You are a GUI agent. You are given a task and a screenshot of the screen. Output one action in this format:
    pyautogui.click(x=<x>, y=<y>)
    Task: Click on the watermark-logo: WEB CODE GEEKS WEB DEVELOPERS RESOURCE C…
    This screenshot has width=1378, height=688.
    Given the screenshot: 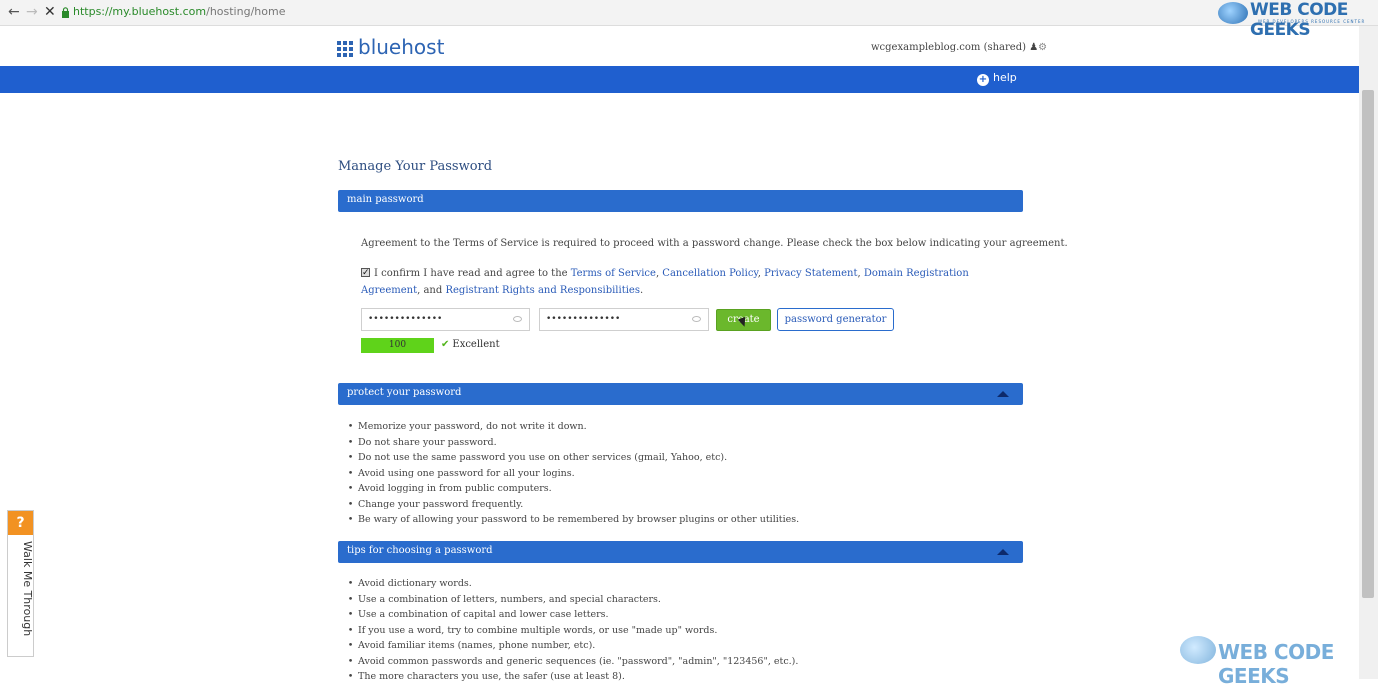 What is the action you would take?
    pyautogui.click(x=1293, y=20)
    